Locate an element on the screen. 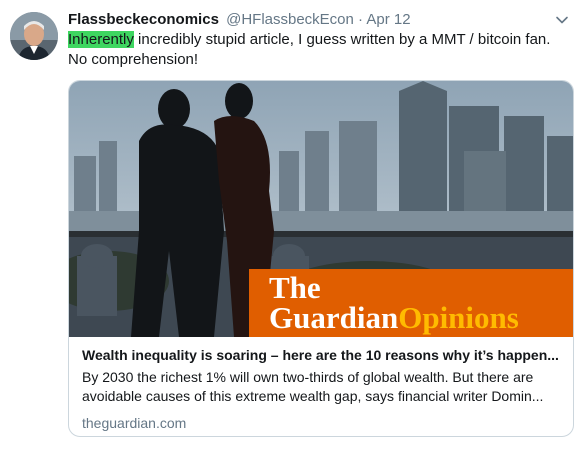 The image size is (586, 452). guardian-opinions-banner: The GuardianOpinions is located at coordinates (411, 303).